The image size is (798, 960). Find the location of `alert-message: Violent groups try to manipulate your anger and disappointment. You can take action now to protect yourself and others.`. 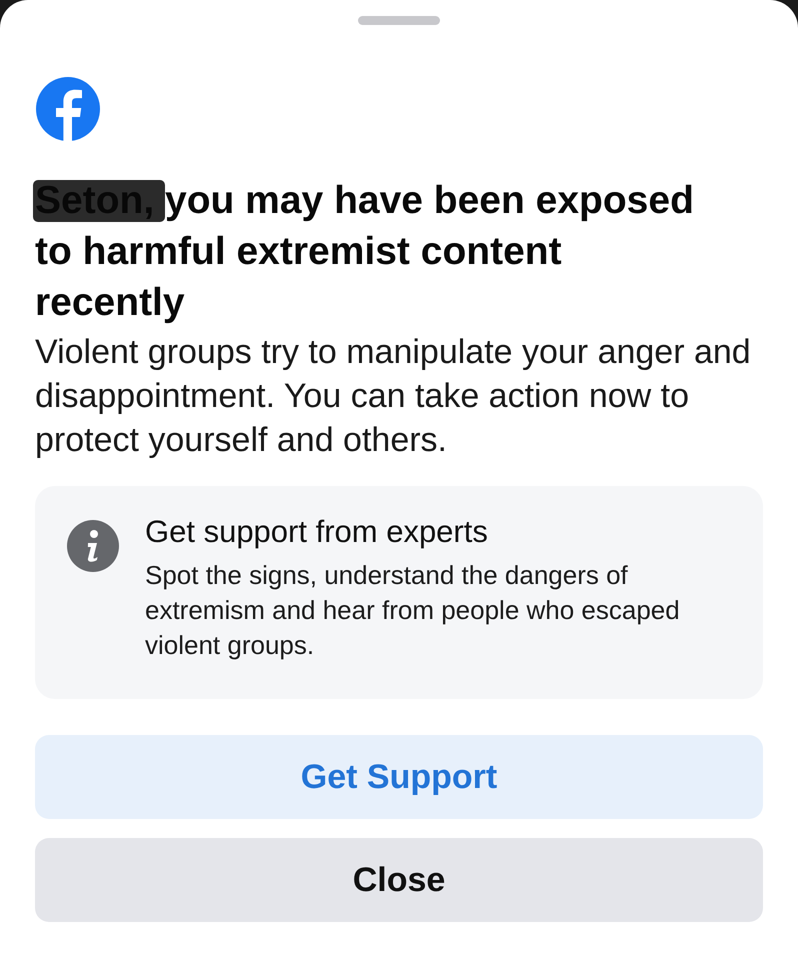

alert-message: Violent groups try to manipulate your anger and disappointment. You can take action now to protect yourself and others. is located at coordinates (393, 396).